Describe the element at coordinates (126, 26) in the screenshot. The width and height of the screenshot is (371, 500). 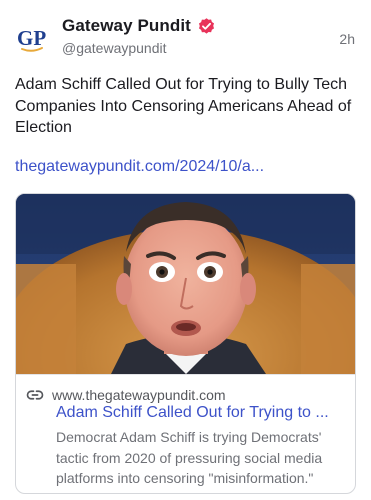
I see `author-name: Gateway Pundit` at that location.